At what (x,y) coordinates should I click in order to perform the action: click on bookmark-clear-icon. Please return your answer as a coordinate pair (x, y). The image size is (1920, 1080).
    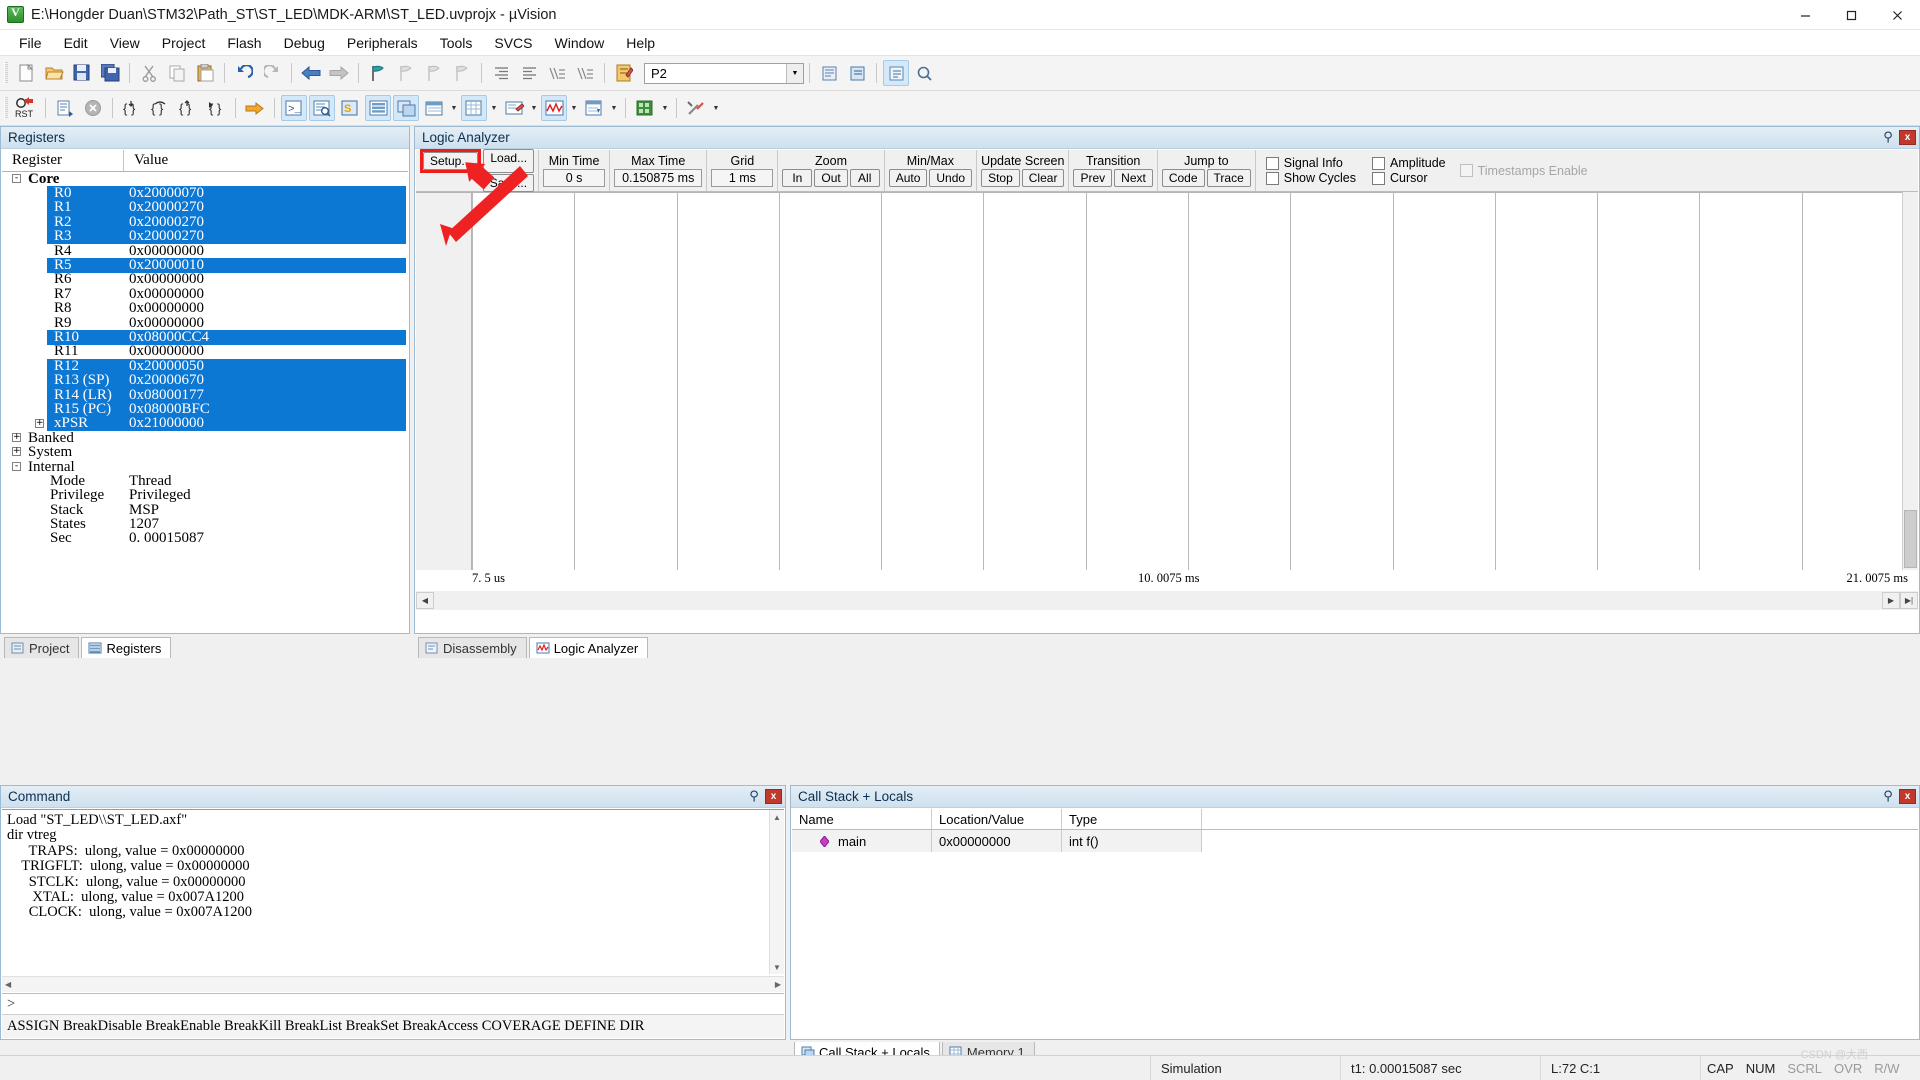
    Looking at the image, I should click on (462, 73).